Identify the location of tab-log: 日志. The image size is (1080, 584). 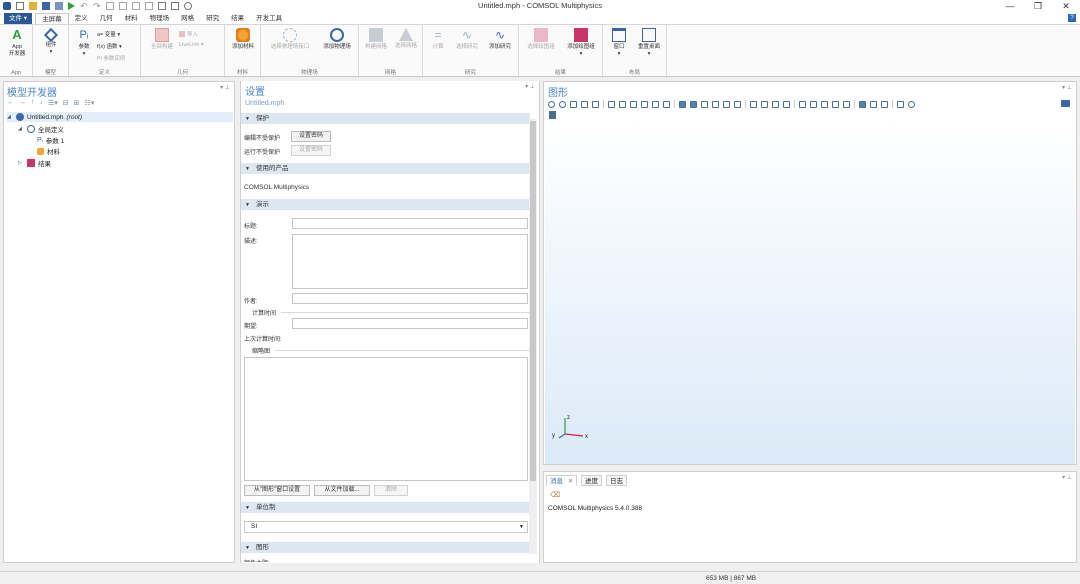
(616, 480).